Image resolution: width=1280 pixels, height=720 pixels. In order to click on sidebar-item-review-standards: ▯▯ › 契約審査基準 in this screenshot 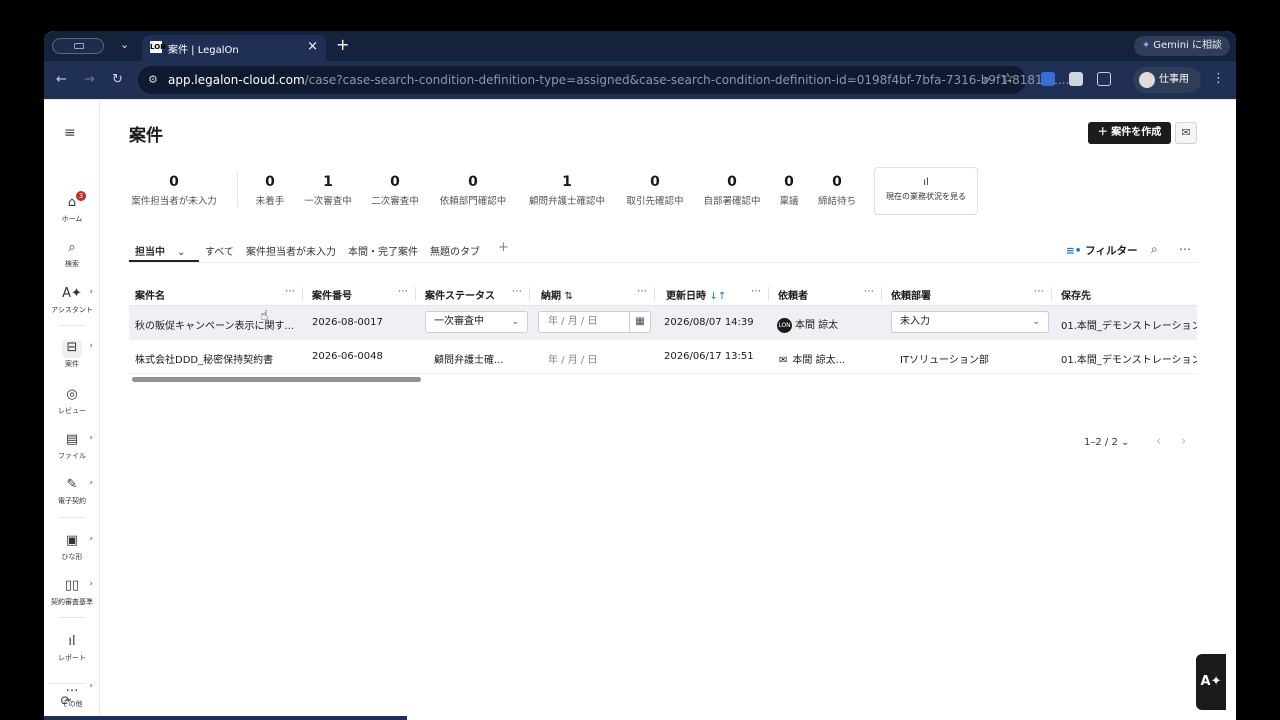, I will do `click(72, 592)`.